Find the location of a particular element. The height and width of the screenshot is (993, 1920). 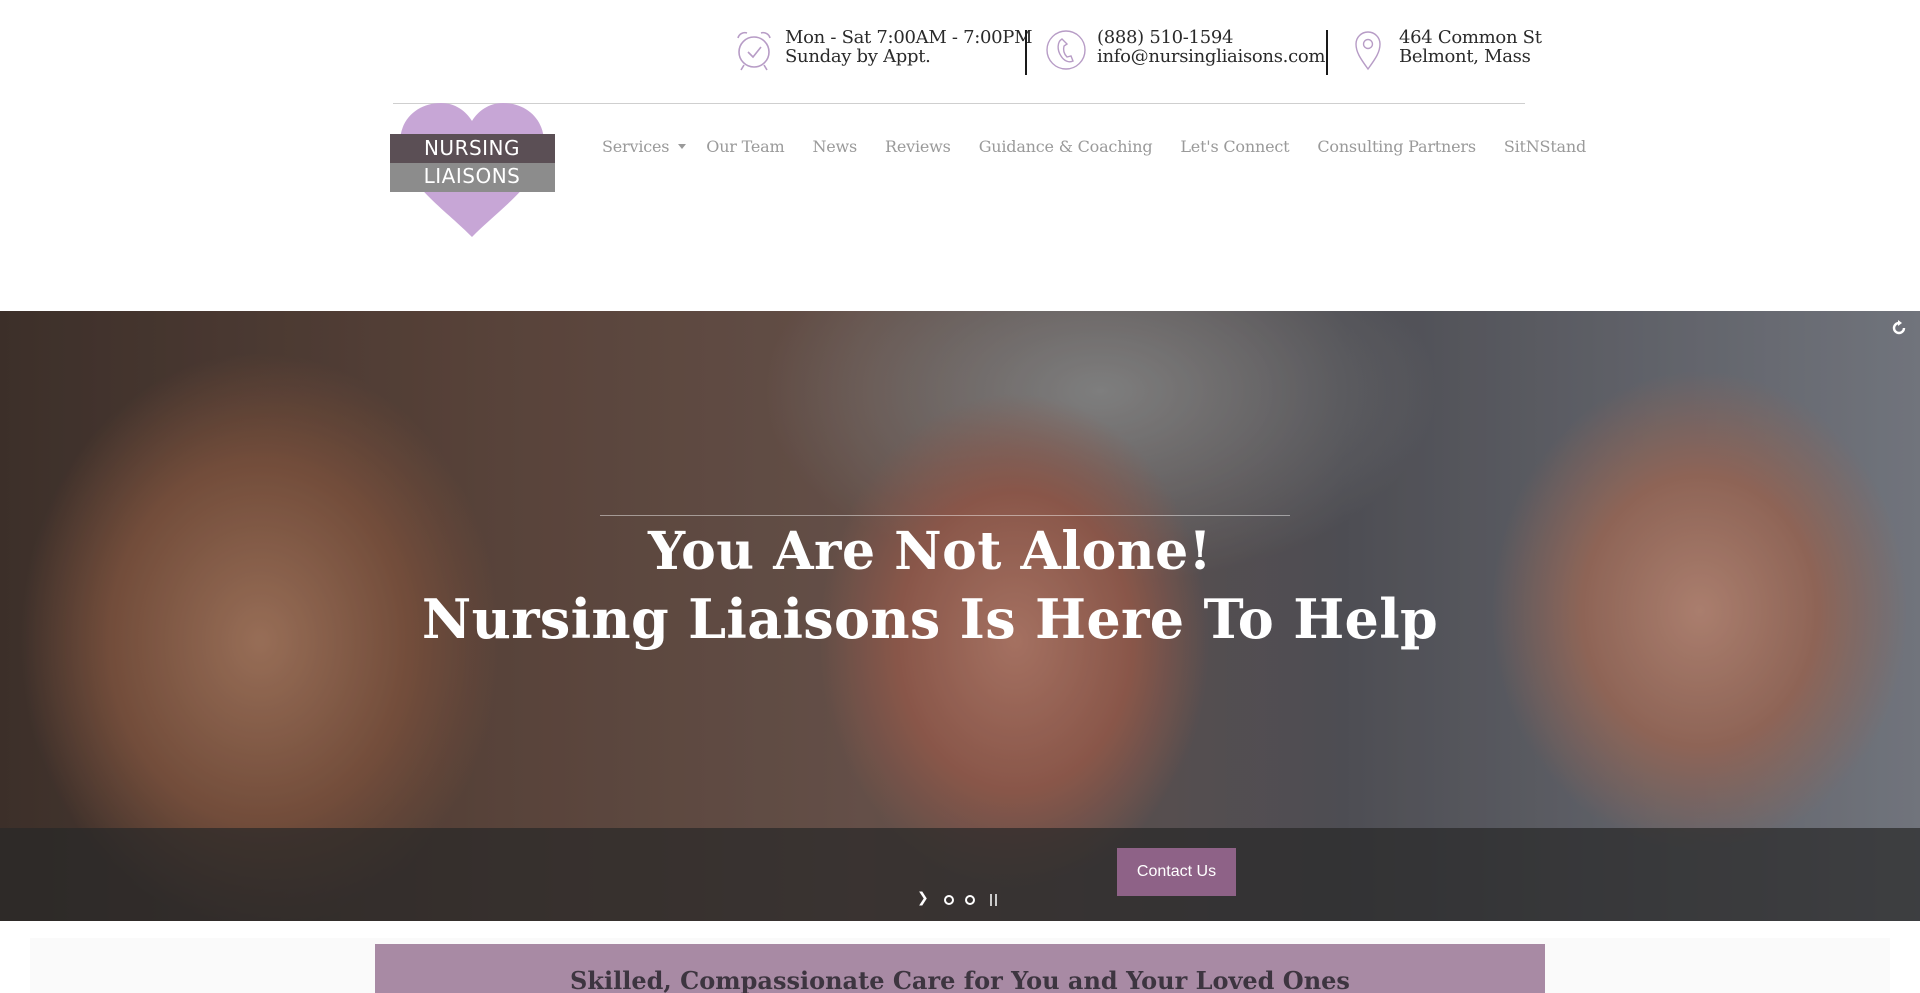

nav-item-reviews: Reviews is located at coordinates (918, 146).